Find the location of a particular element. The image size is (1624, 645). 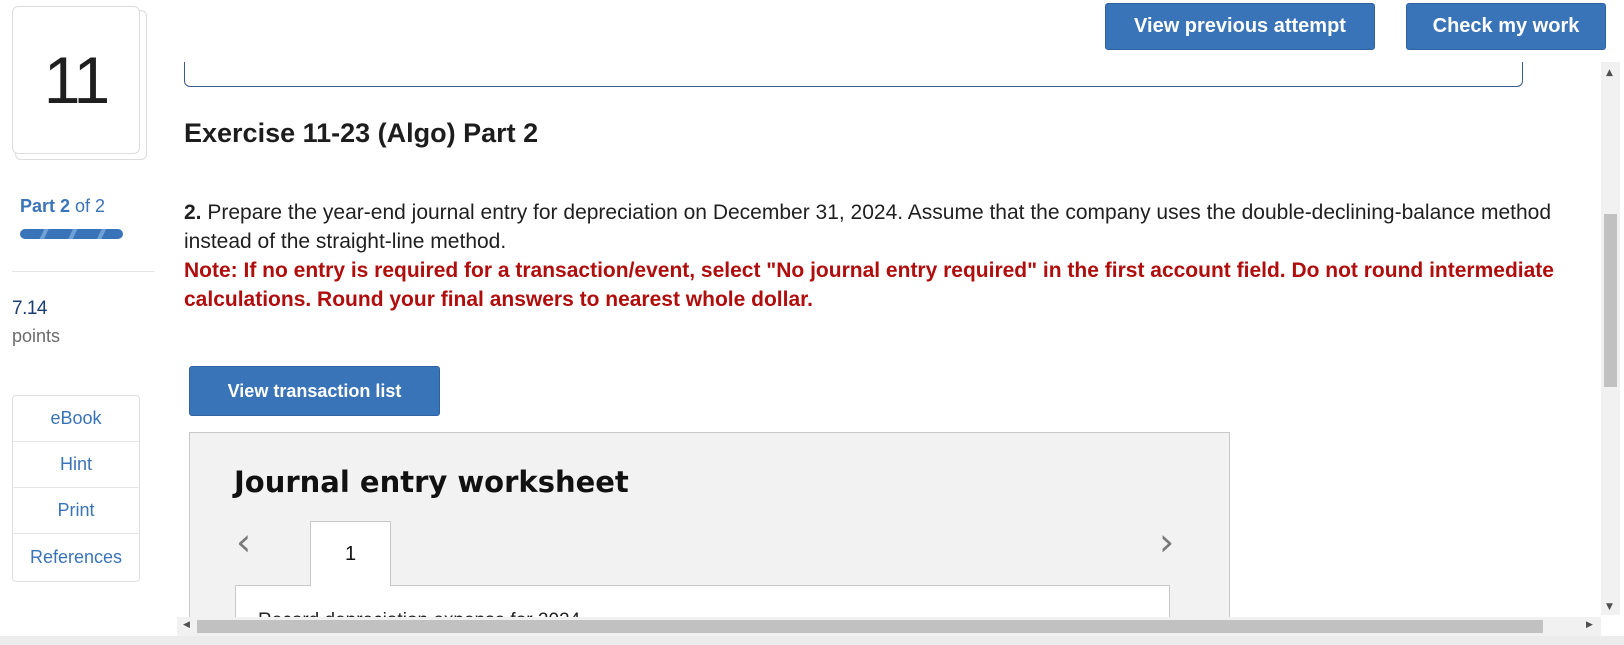

sidebar-divider is located at coordinates (83, 271).